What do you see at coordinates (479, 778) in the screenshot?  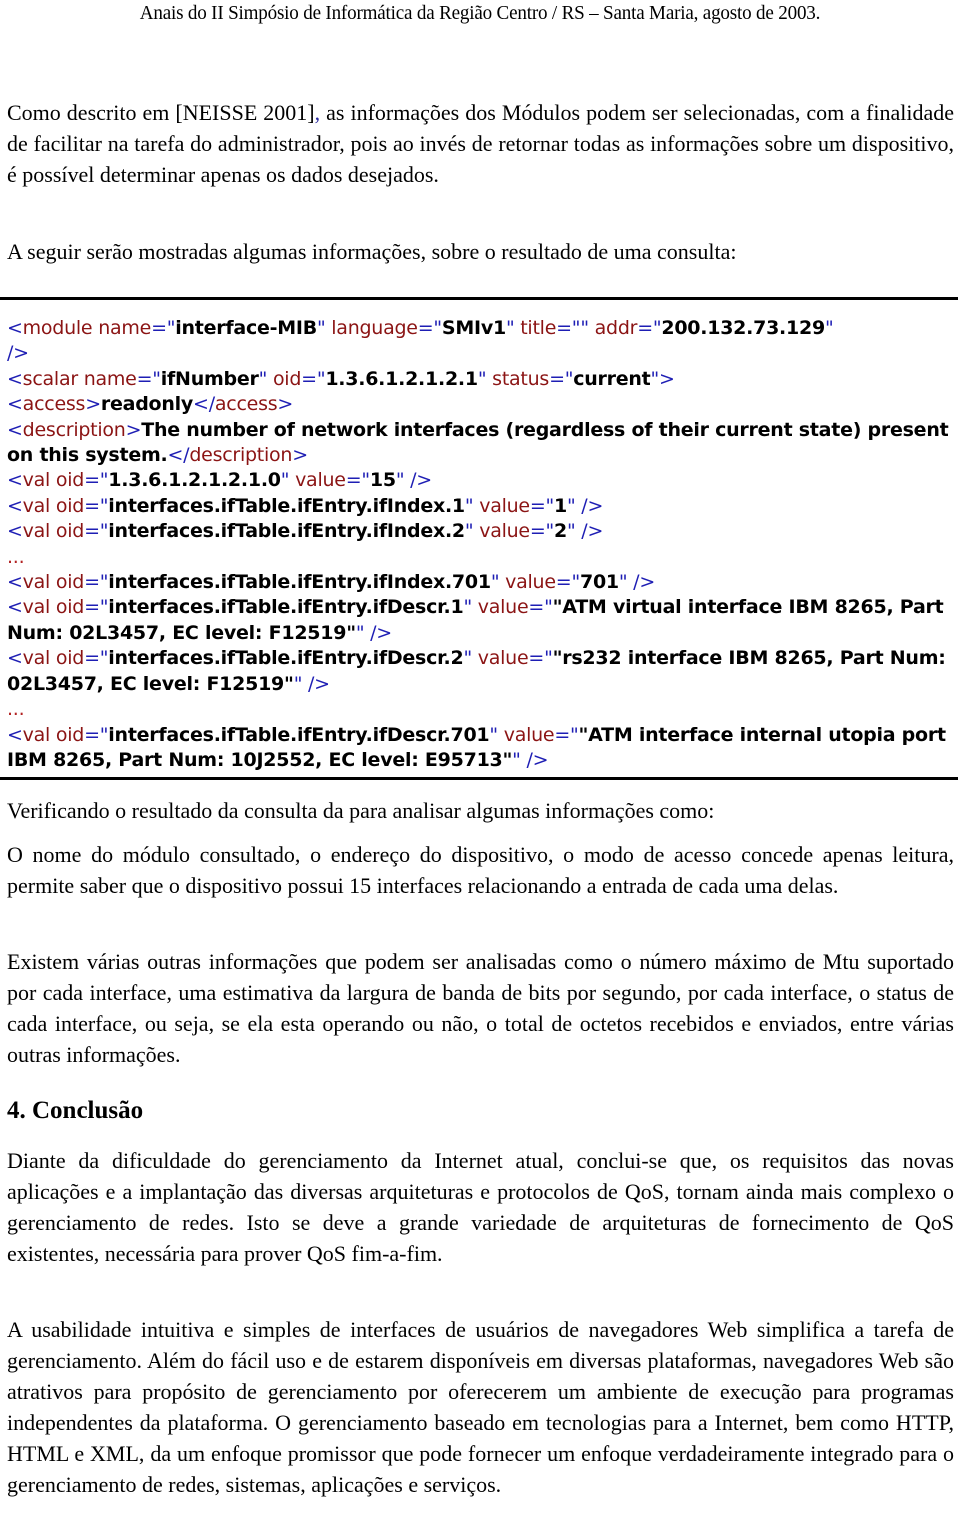 I see `code-bottom-rule` at bounding box center [479, 778].